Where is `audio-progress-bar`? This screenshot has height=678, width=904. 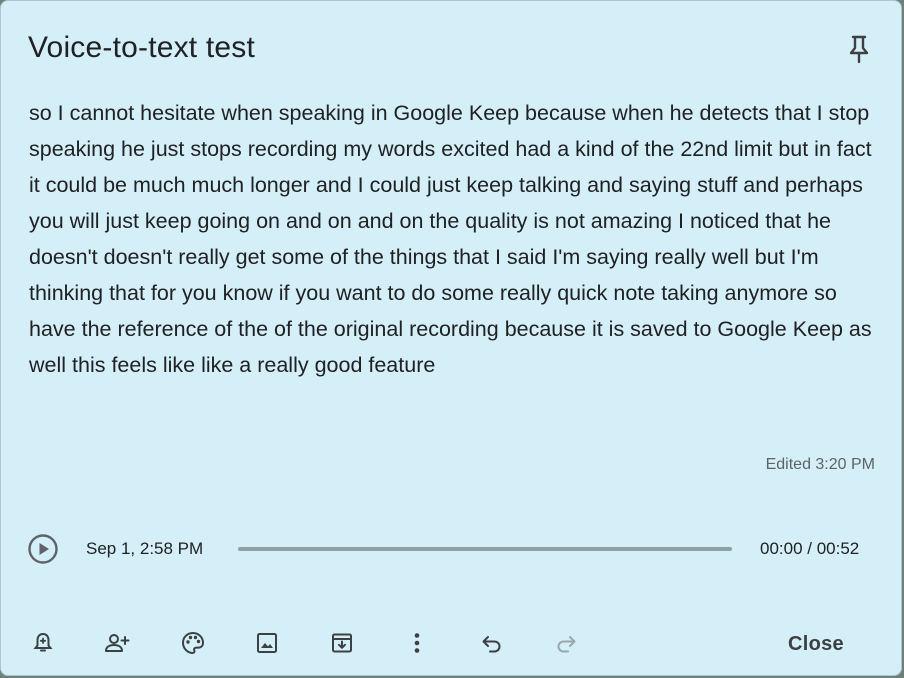 audio-progress-bar is located at coordinates (485, 549).